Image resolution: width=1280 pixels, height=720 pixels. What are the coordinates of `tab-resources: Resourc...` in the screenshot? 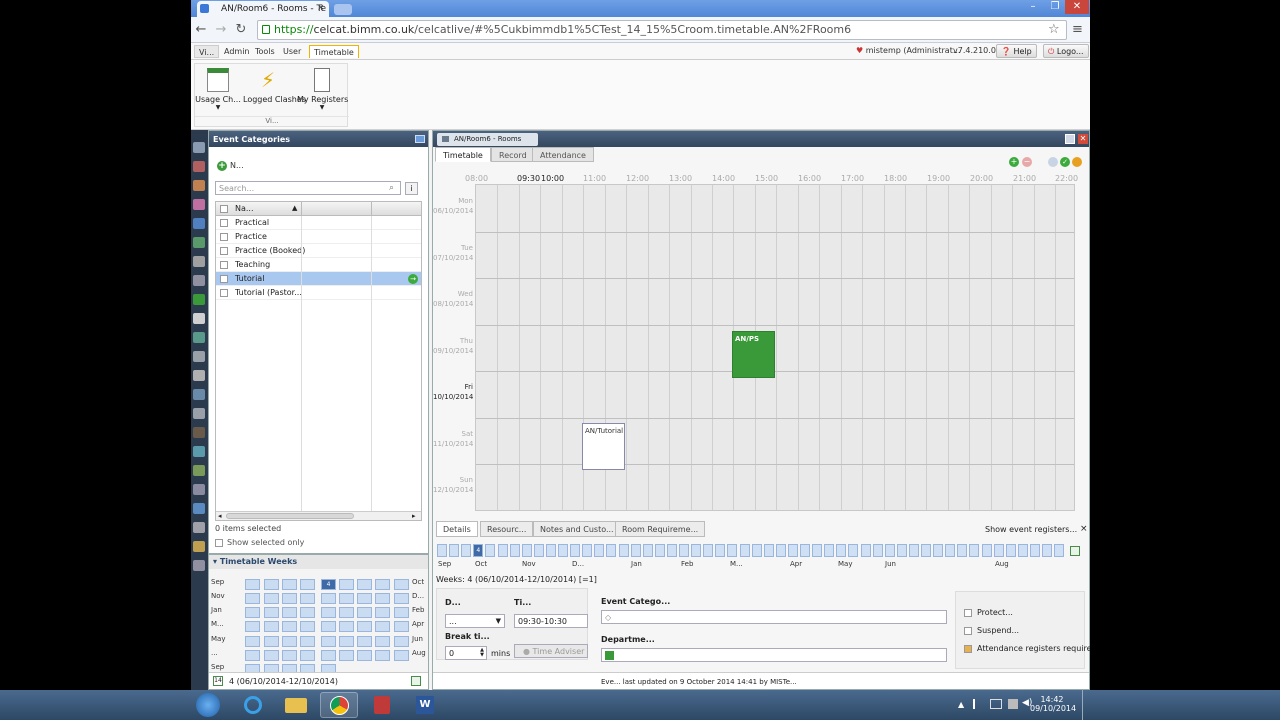 It's located at (507, 529).